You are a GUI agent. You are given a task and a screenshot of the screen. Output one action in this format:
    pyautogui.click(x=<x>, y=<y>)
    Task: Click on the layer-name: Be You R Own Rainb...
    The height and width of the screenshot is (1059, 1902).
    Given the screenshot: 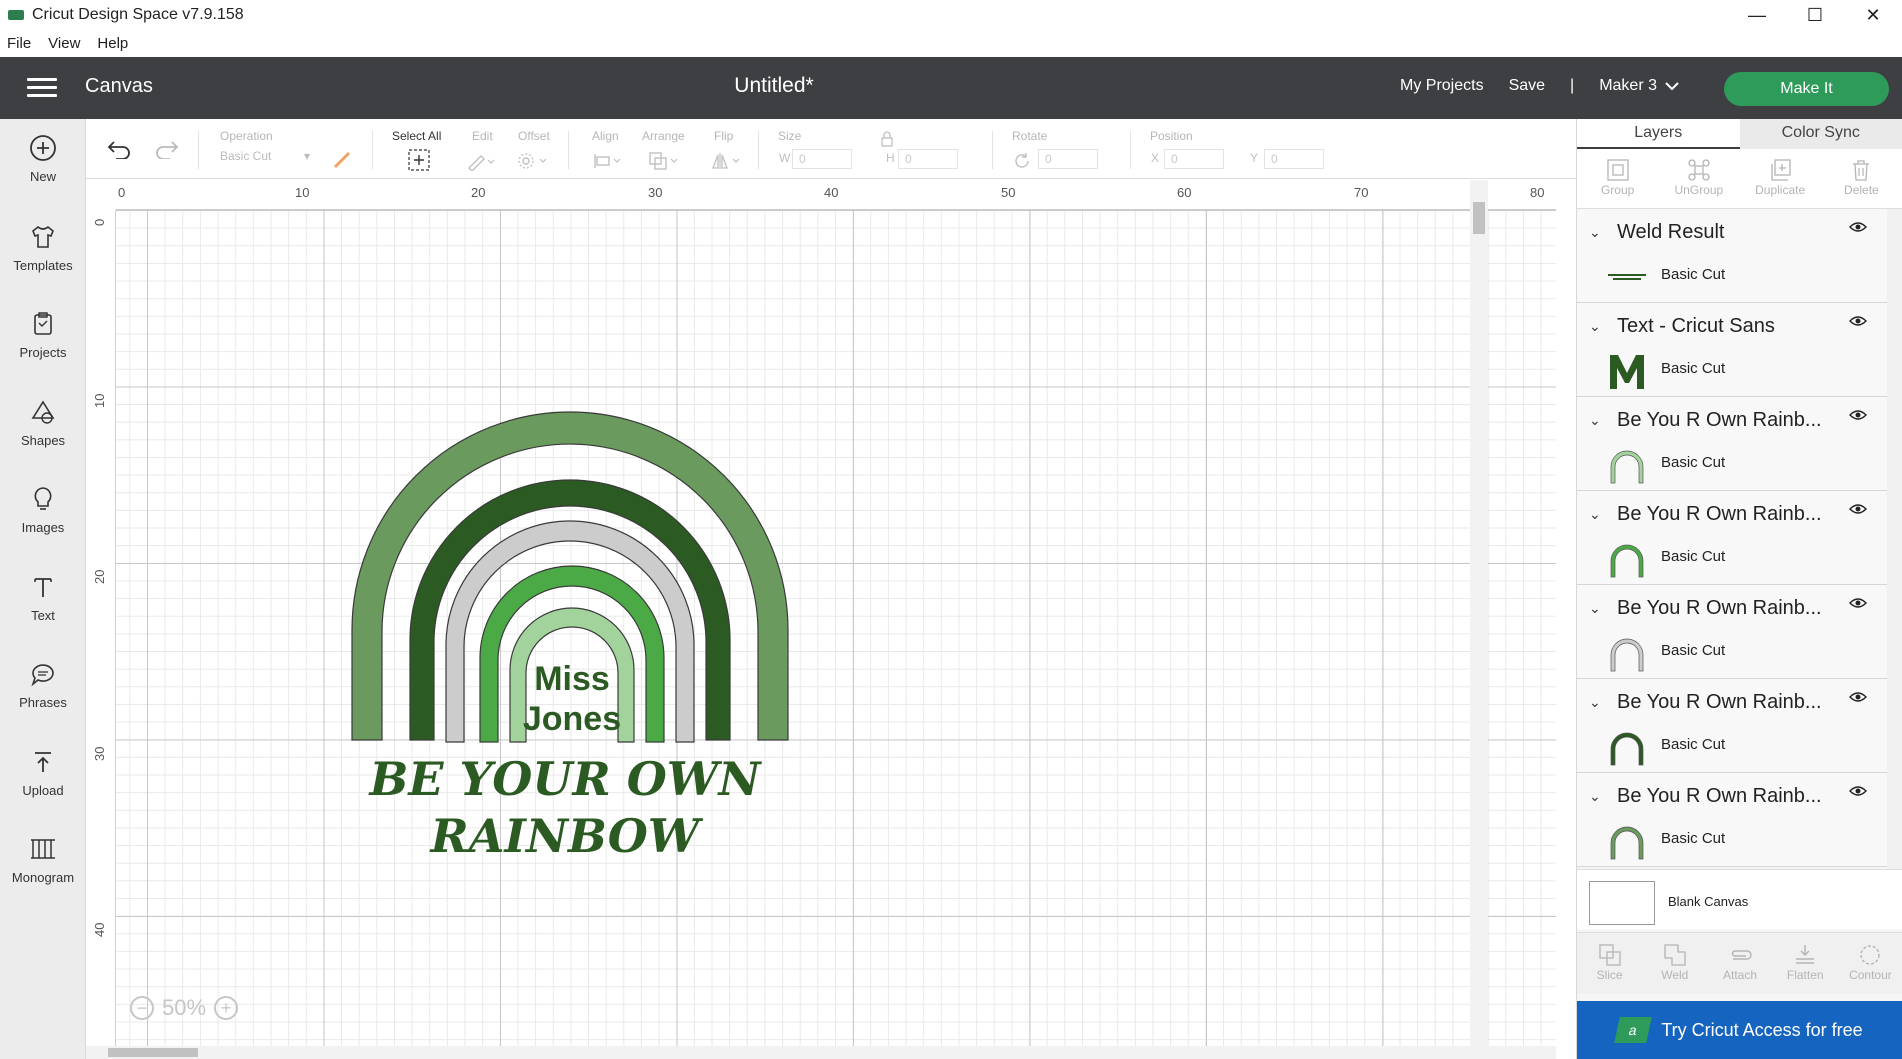 What is the action you would take?
    pyautogui.click(x=1719, y=608)
    